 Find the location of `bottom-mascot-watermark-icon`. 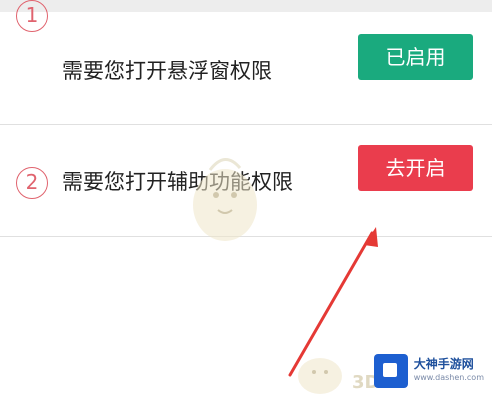

bottom-mascot-watermark-icon is located at coordinates (320, 376).